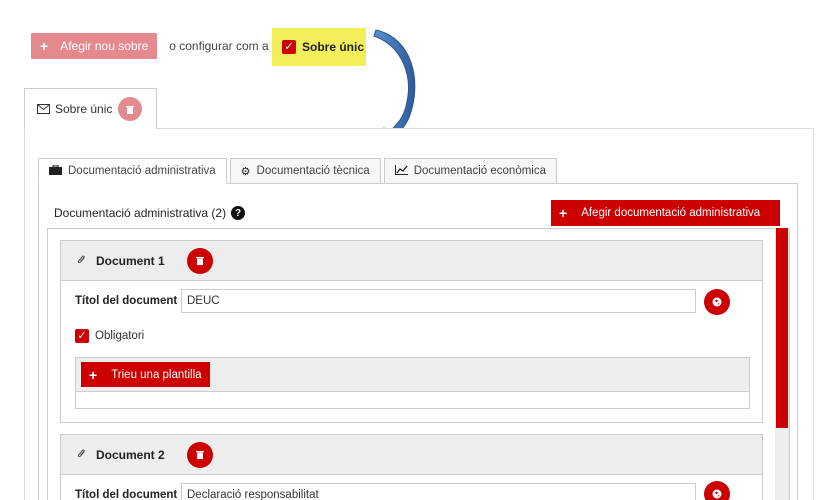 This screenshot has height=500, width=819. What do you see at coordinates (55, 171) in the screenshot?
I see `briefcase-icon` at bounding box center [55, 171].